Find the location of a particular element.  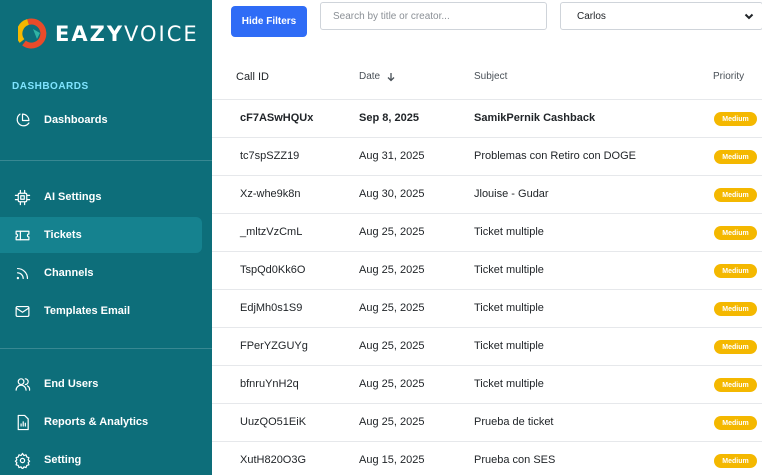

cell-call-id: XutH820O3G is located at coordinates (273, 460).